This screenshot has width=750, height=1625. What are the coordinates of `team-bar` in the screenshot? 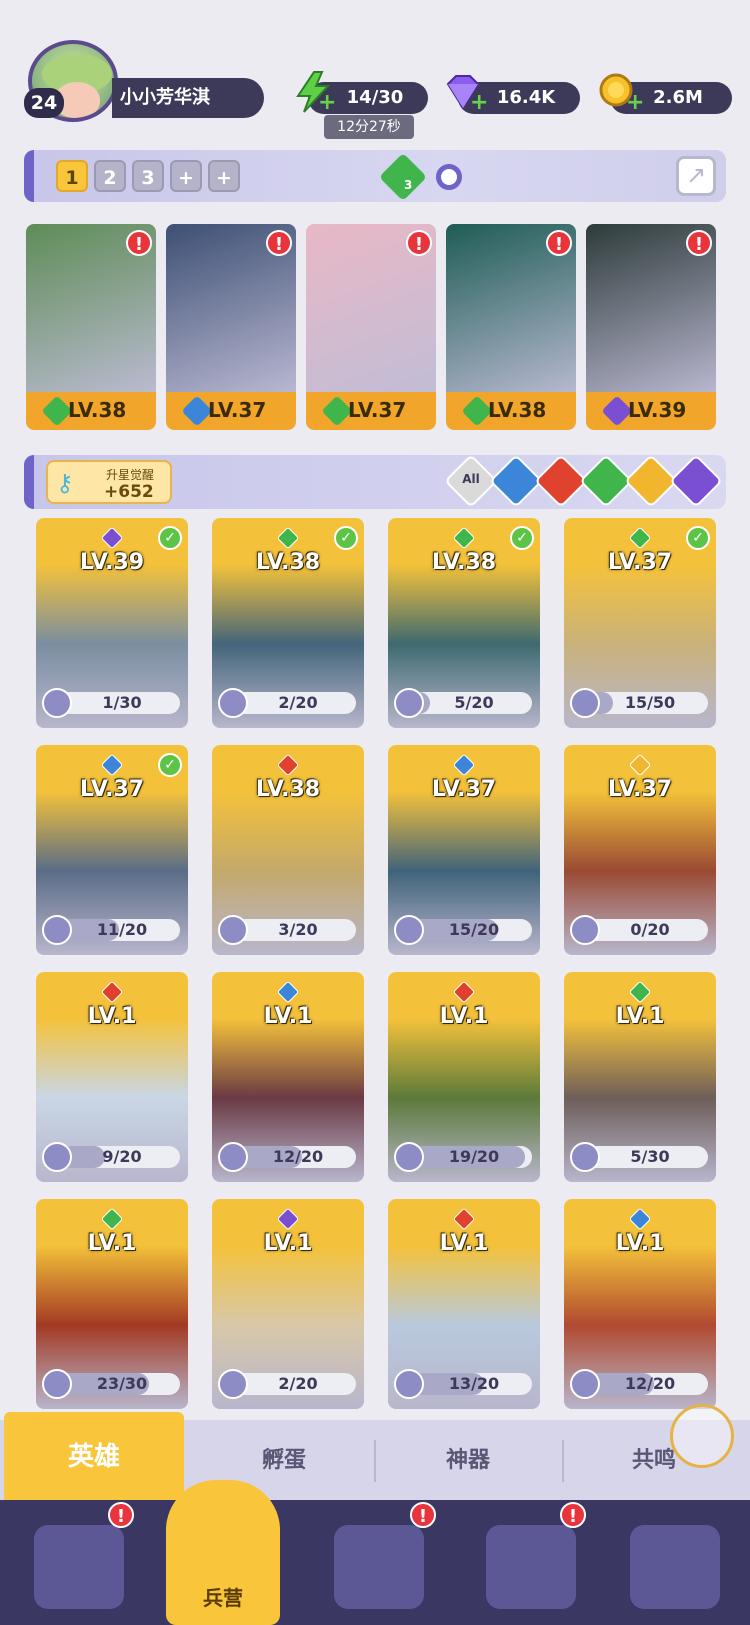 It's located at (375, 176).